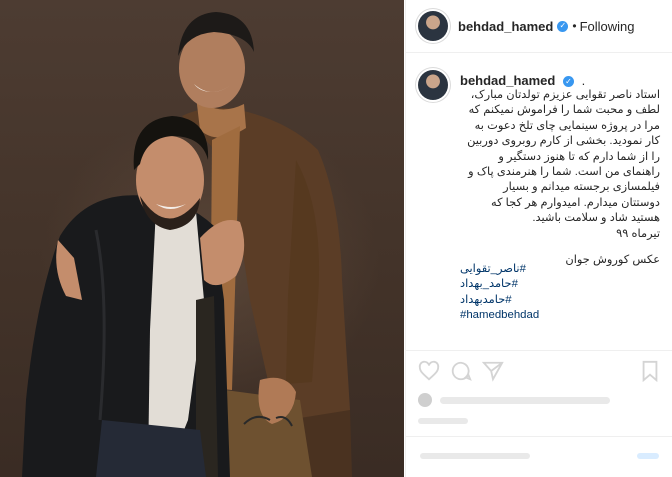 This screenshot has width=672, height=477. I want to click on caption-line: لطف و محبت شما را فراموش نمیکنم که, so click(564, 110).